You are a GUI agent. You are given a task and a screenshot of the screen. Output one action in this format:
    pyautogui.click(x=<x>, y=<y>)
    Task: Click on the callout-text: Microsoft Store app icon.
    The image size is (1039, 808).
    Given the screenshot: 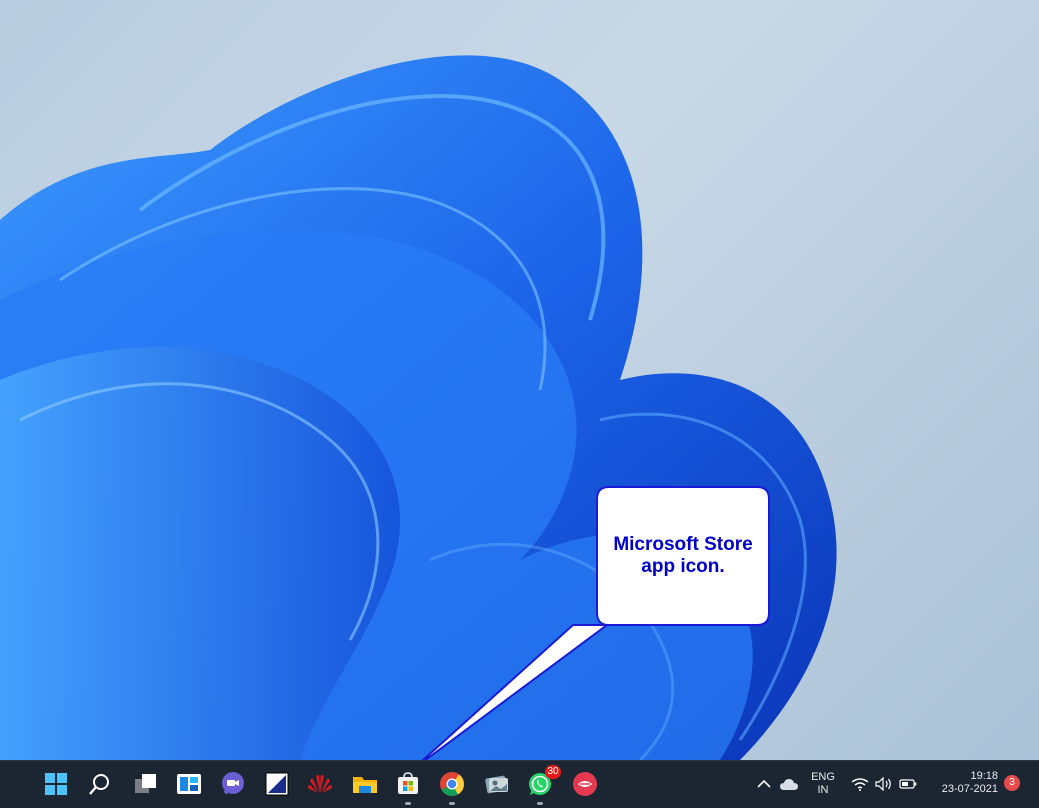 What is the action you would take?
    pyautogui.click(x=683, y=556)
    